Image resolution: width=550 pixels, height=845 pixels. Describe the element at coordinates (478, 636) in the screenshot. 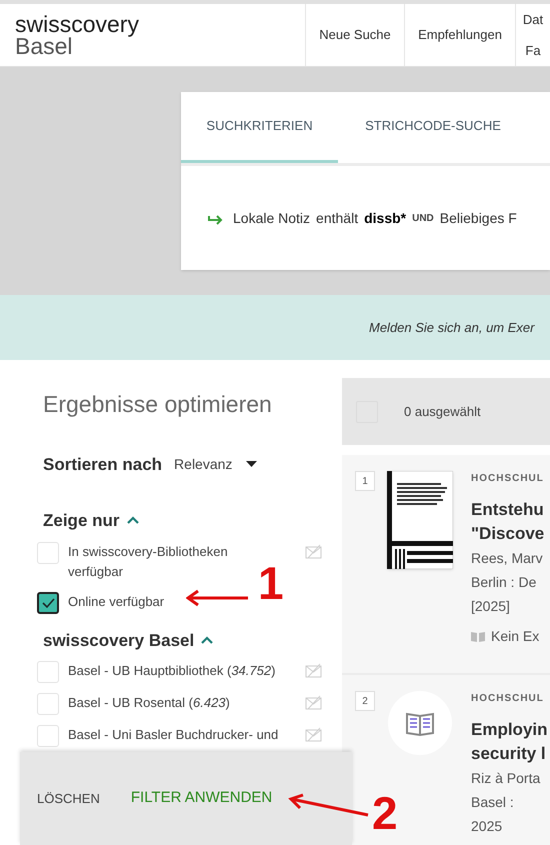

I see `book-icon` at that location.